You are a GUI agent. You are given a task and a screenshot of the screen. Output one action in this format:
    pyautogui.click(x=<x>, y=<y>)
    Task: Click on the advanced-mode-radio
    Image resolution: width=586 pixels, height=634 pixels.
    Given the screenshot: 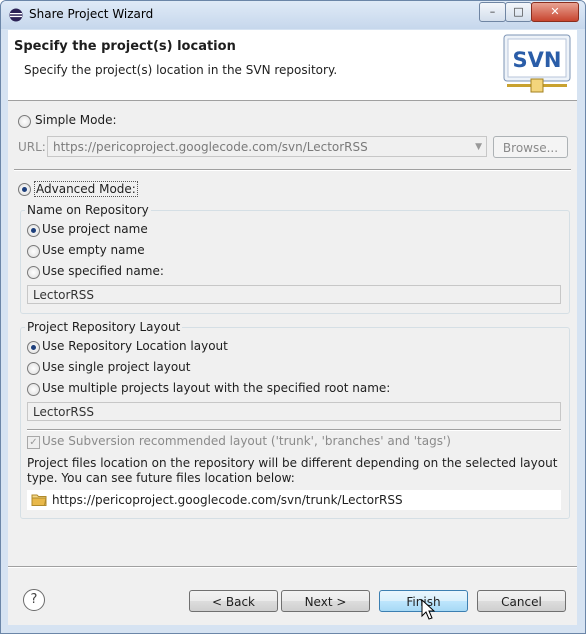 What is the action you would take?
    pyautogui.click(x=24, y=189)
    